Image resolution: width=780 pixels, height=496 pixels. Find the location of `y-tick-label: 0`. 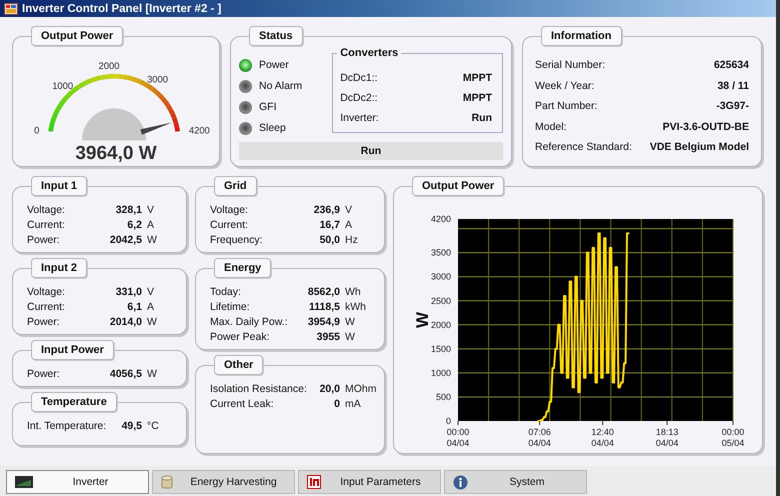

y-tick-label: 0 is located at coordinates (448, 421).